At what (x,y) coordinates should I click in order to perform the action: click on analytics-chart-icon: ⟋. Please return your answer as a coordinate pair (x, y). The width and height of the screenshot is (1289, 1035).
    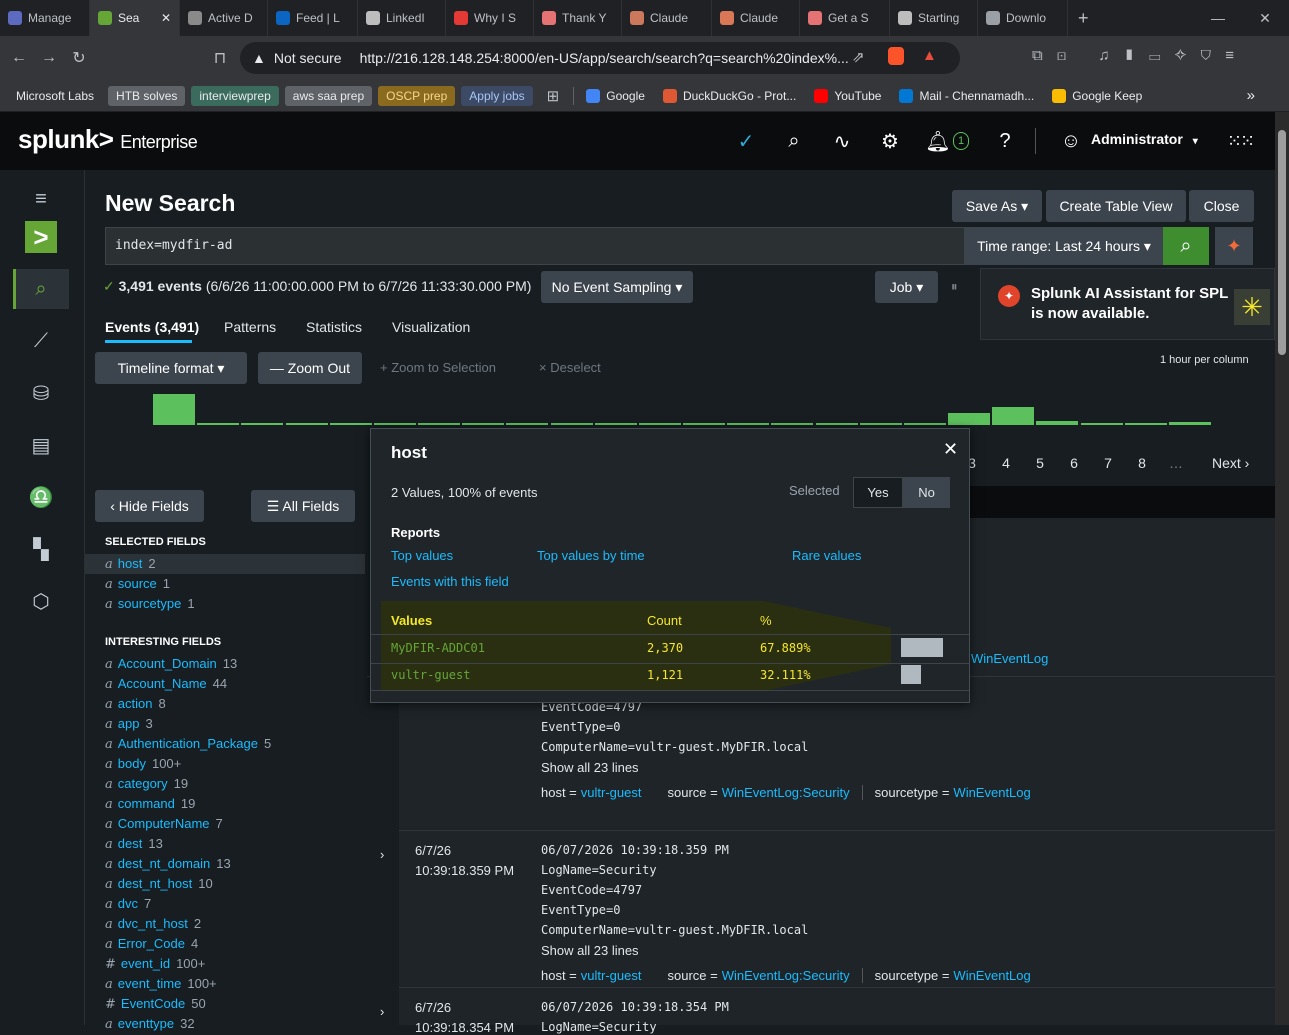
    Looking at the image, I should click on (41, 341).